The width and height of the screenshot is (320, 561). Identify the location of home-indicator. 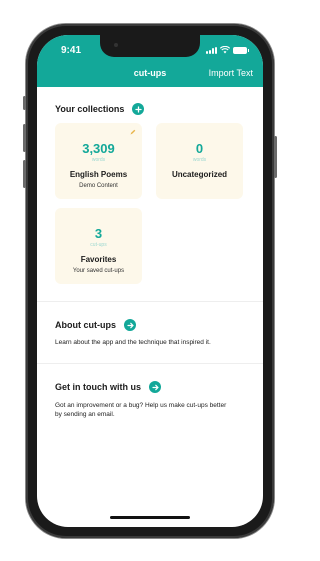
(150, 517).